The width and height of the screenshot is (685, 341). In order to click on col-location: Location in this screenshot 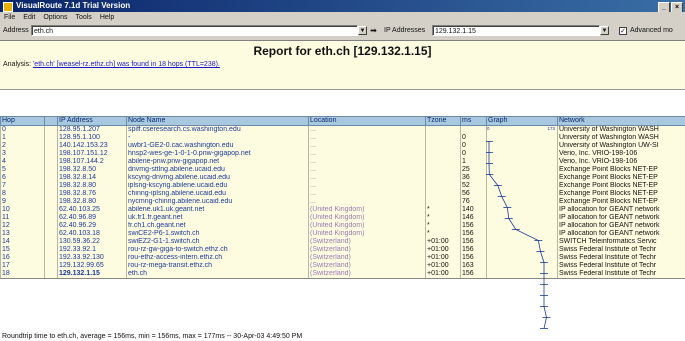, I will do `click(367, 121)`.